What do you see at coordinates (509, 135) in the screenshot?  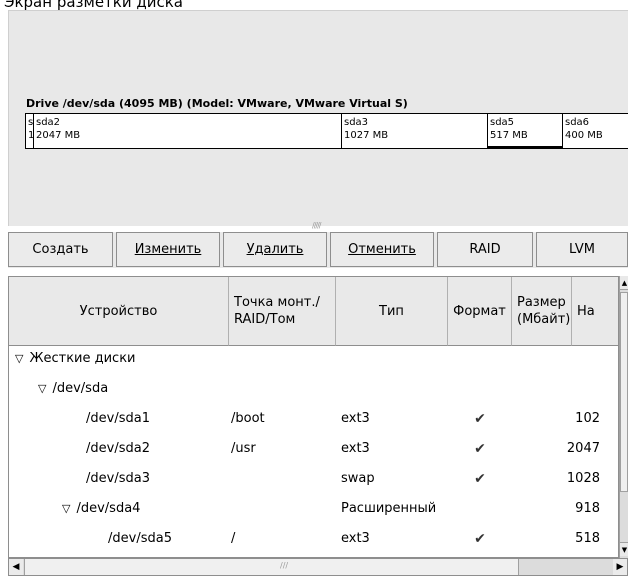 I see `segment-sda5-size: 517 MB` at bounding box center [509, 135].